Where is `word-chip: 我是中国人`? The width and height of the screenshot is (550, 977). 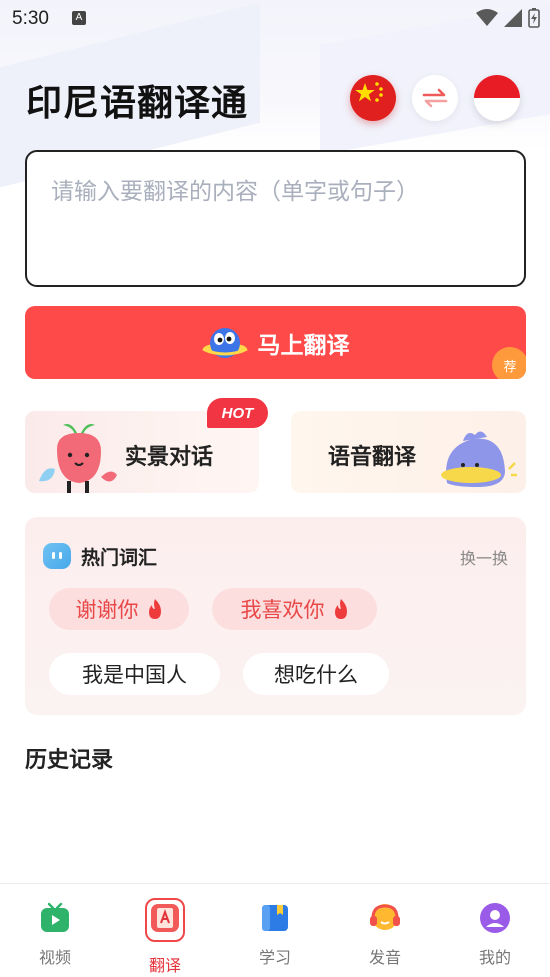 word-chip: 我是中国人 is located at coordinates (134, 674).